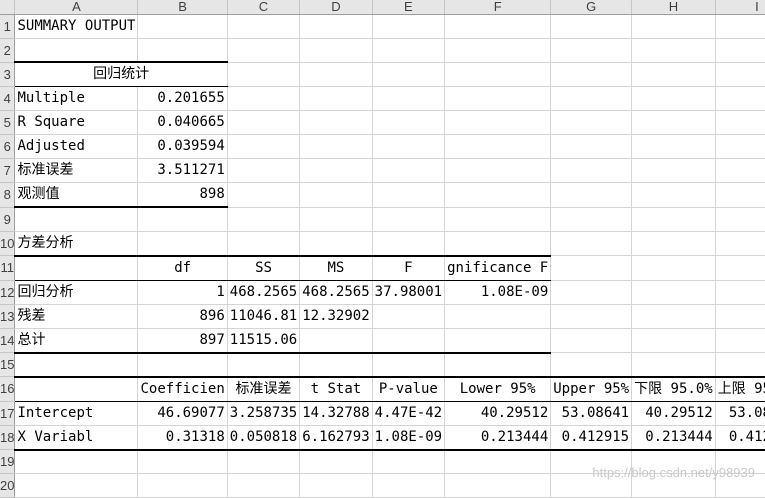 The image size is (765, 498). I want to click on regression-stats-header: 回归统计, so click(121, 74).